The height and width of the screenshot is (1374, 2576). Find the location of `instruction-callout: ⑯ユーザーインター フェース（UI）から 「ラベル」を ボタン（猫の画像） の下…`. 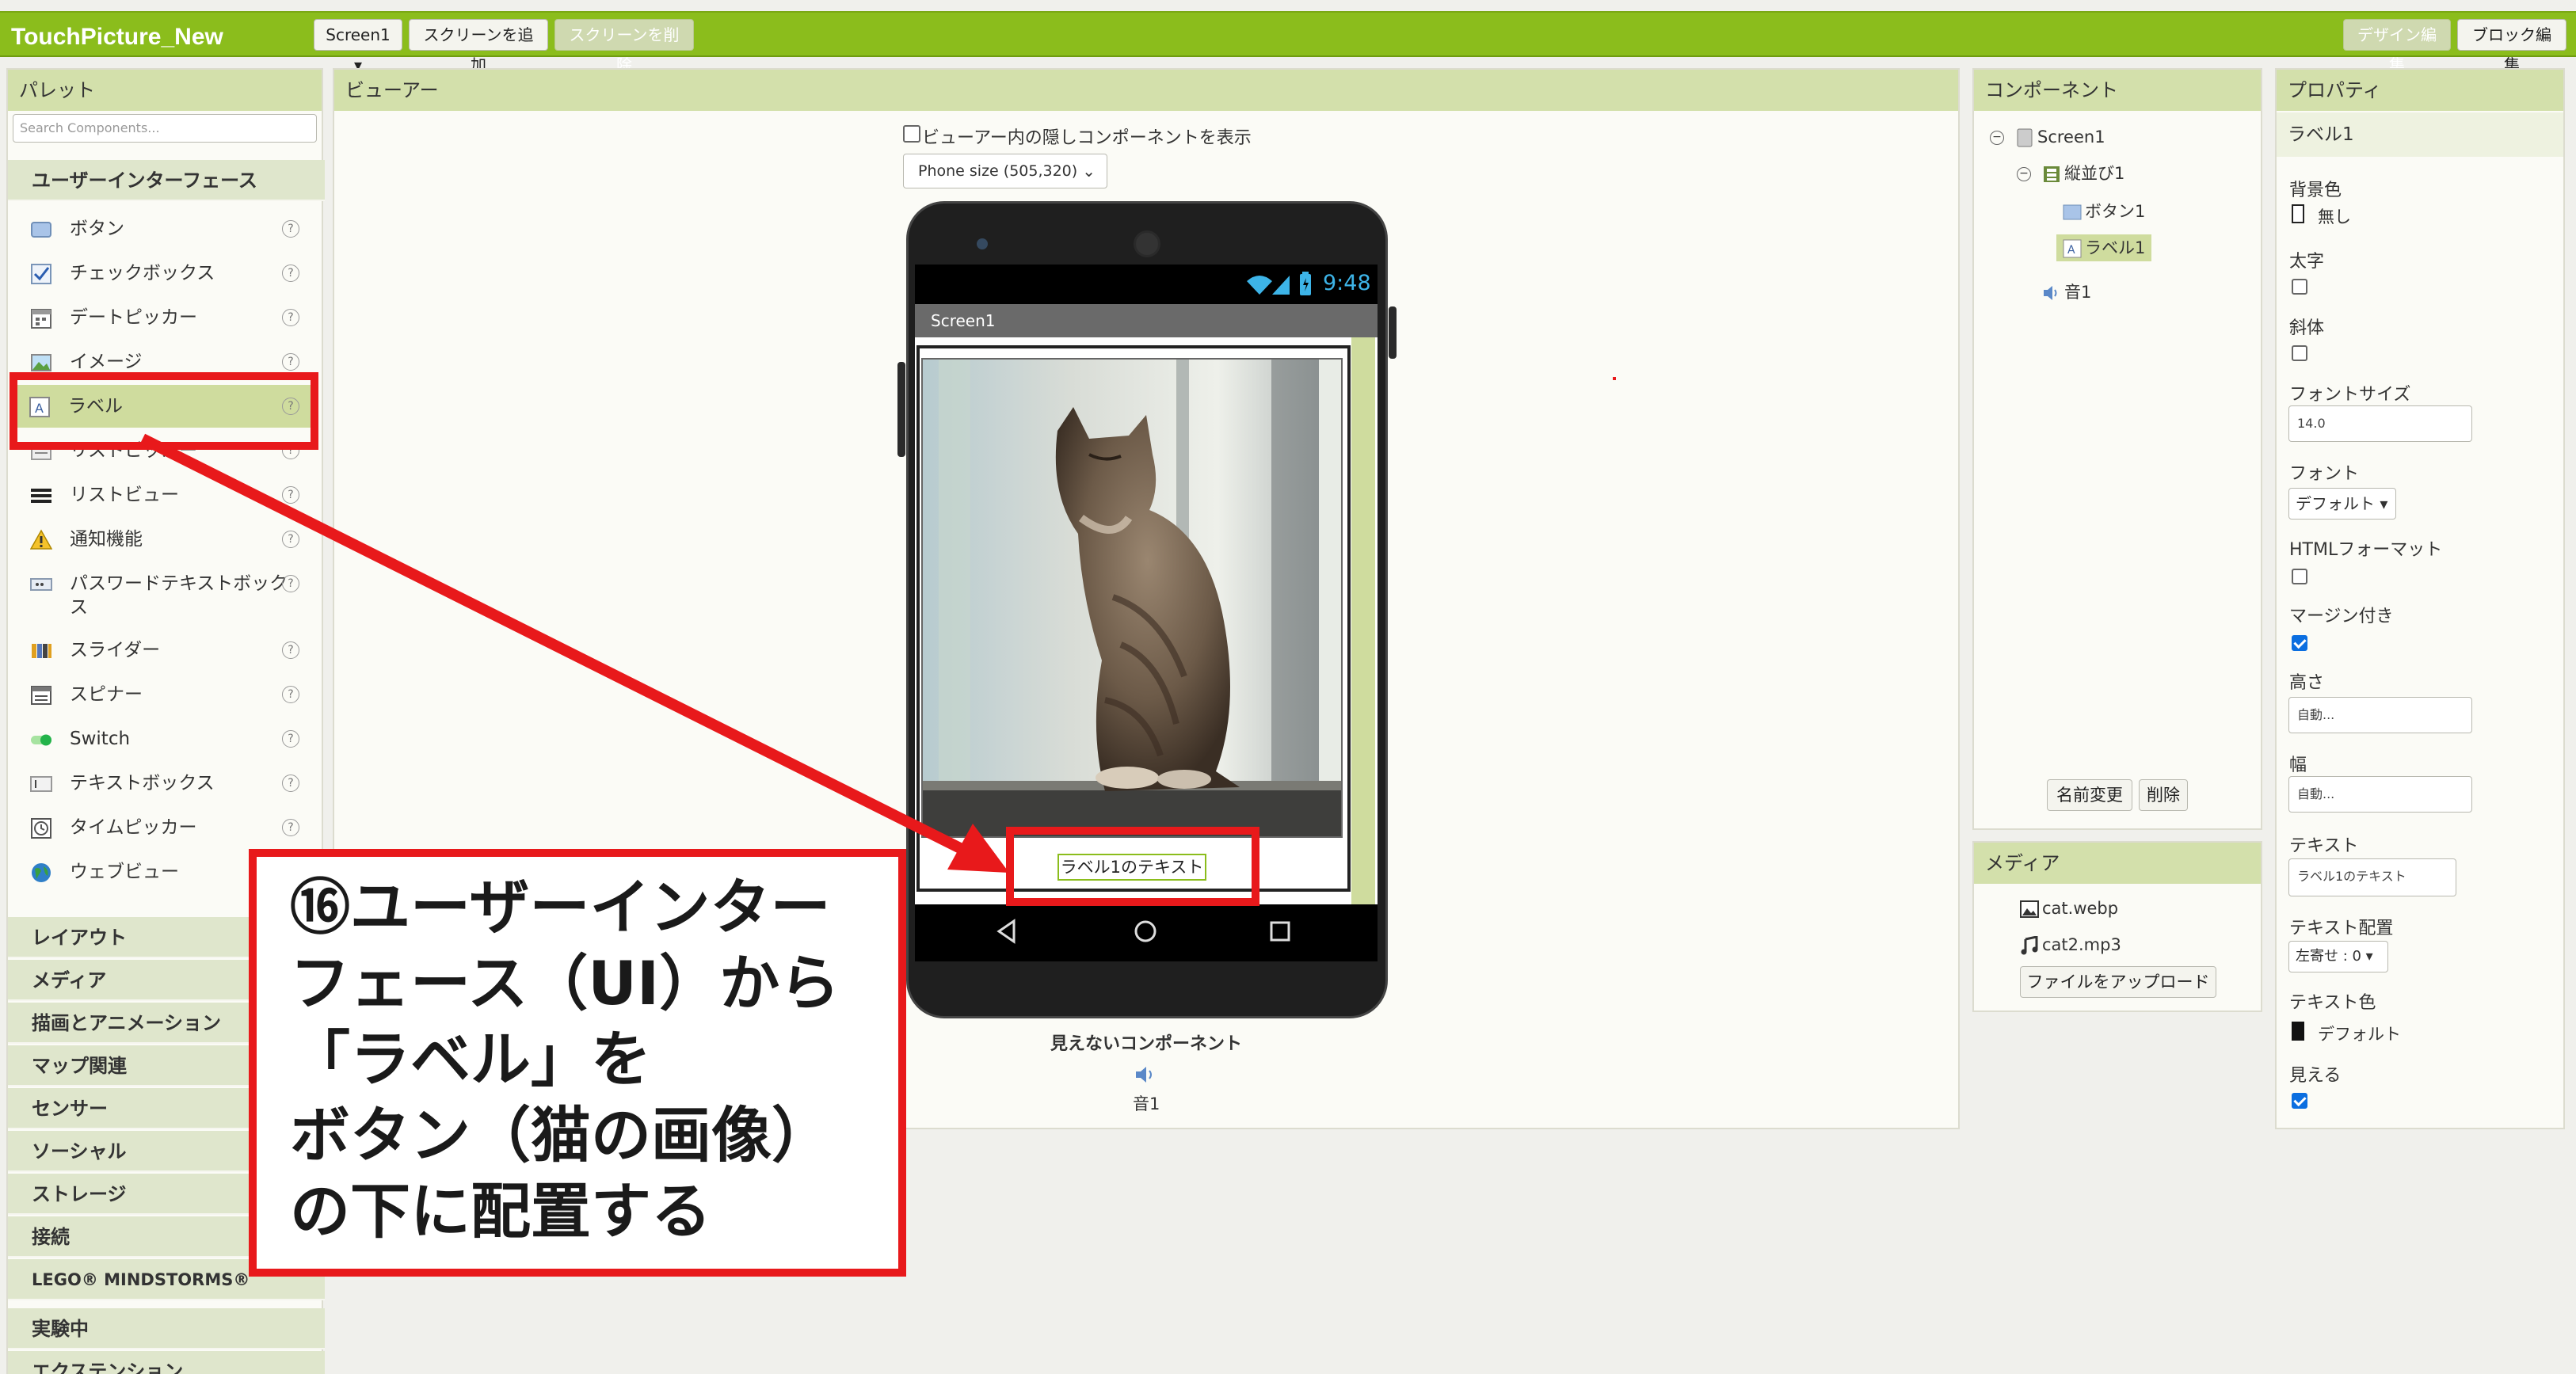

instruction-callout: ⑯ユーザーインター フェース（UI）から 「ラベル」を ボタン（猫の画像） の下… is located at coordinates (577, 1063).